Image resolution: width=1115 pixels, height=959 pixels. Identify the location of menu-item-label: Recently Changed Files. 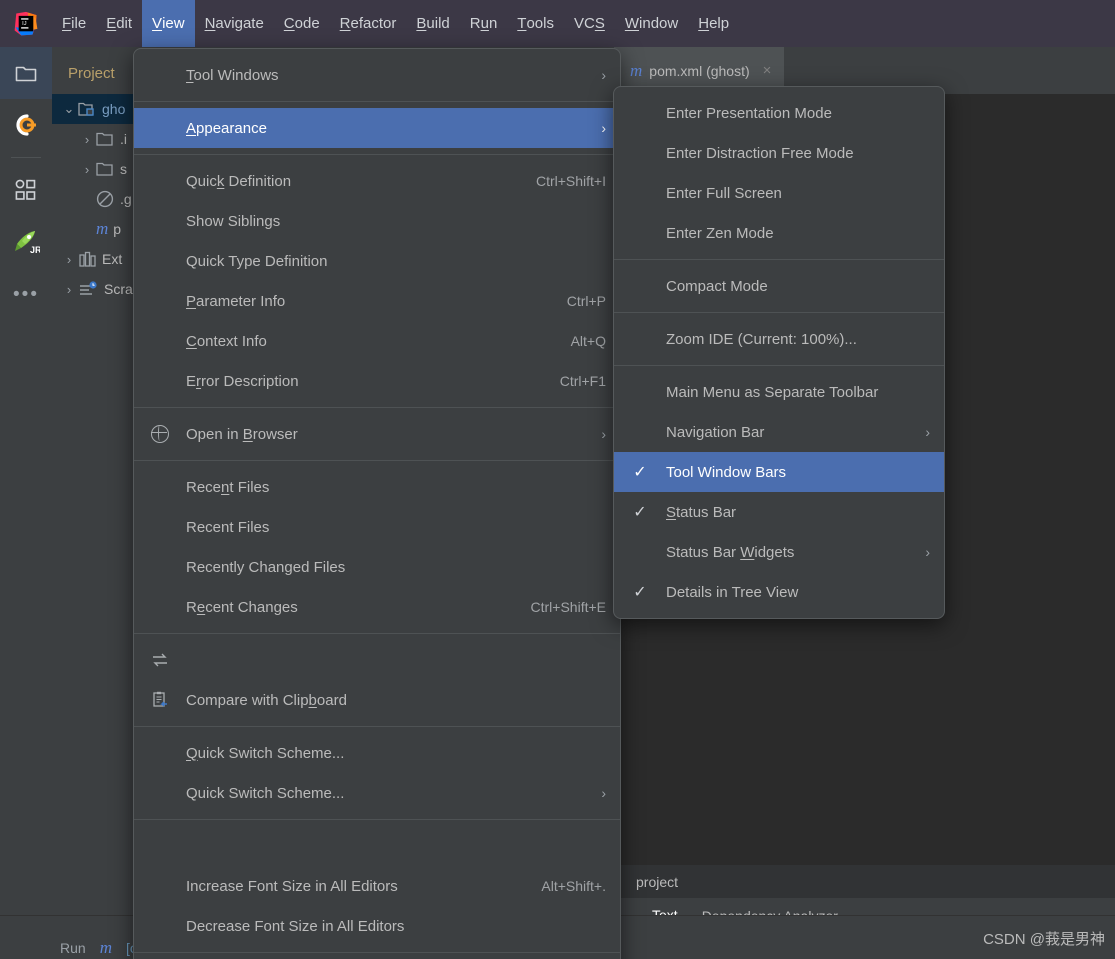
(266, 567).